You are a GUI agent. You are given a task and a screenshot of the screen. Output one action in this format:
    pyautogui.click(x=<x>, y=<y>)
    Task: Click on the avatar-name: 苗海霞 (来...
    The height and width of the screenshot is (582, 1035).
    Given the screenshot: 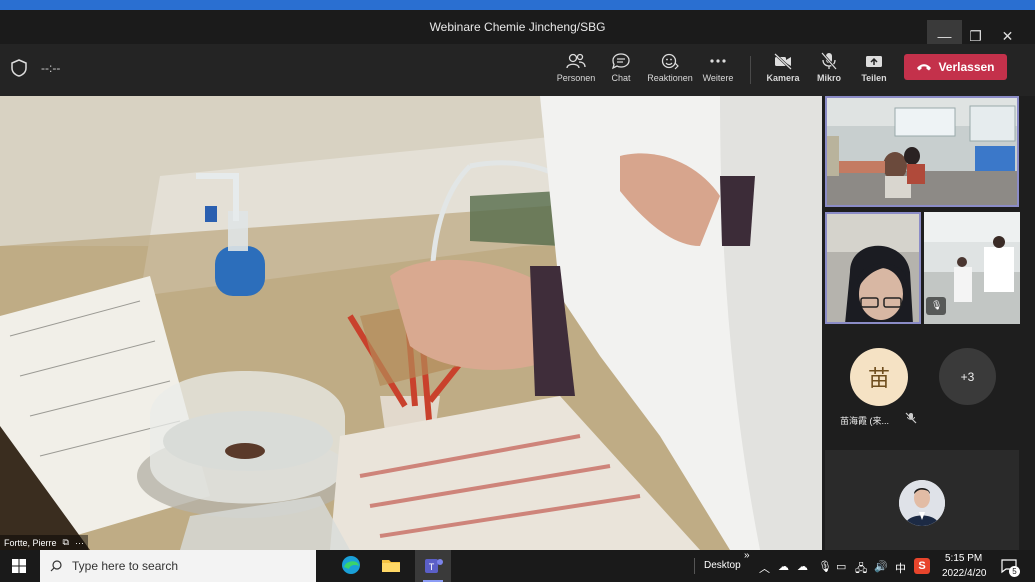 What is the action you would take?
    pyautogui.click(x=864, y=421)
    